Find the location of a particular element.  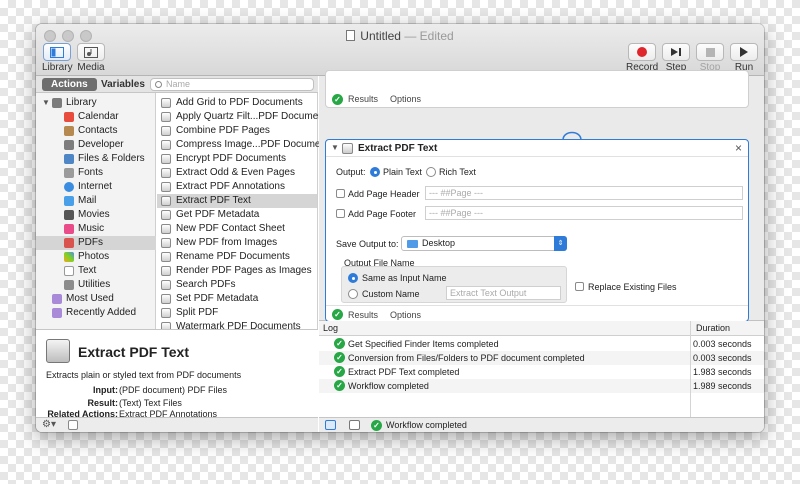

record-icon is located at coordinates (642, 52).